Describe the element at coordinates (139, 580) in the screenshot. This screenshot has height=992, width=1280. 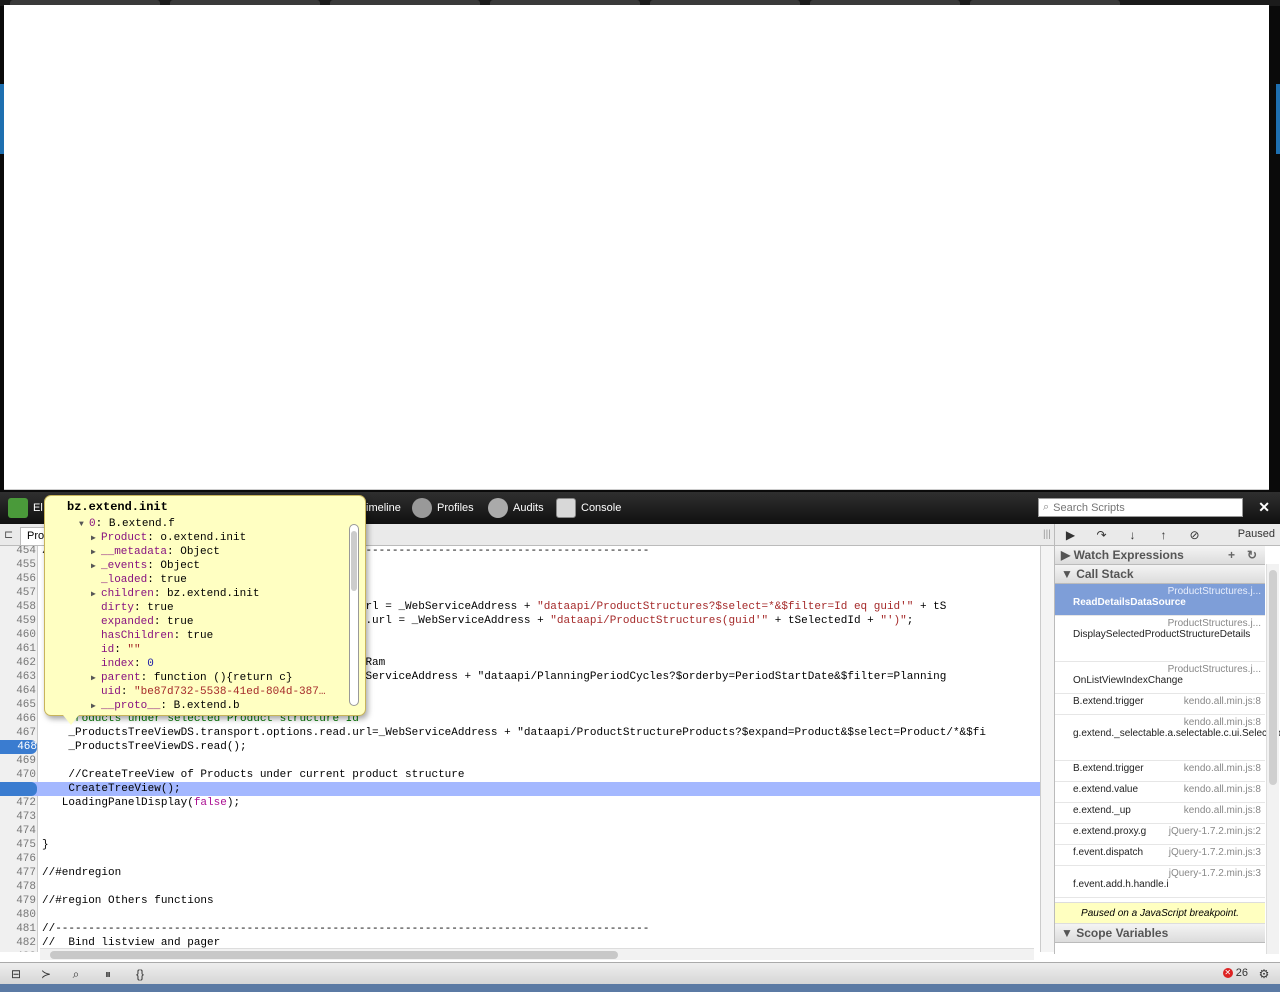
I see `property-row: _loaded: true` at that location.